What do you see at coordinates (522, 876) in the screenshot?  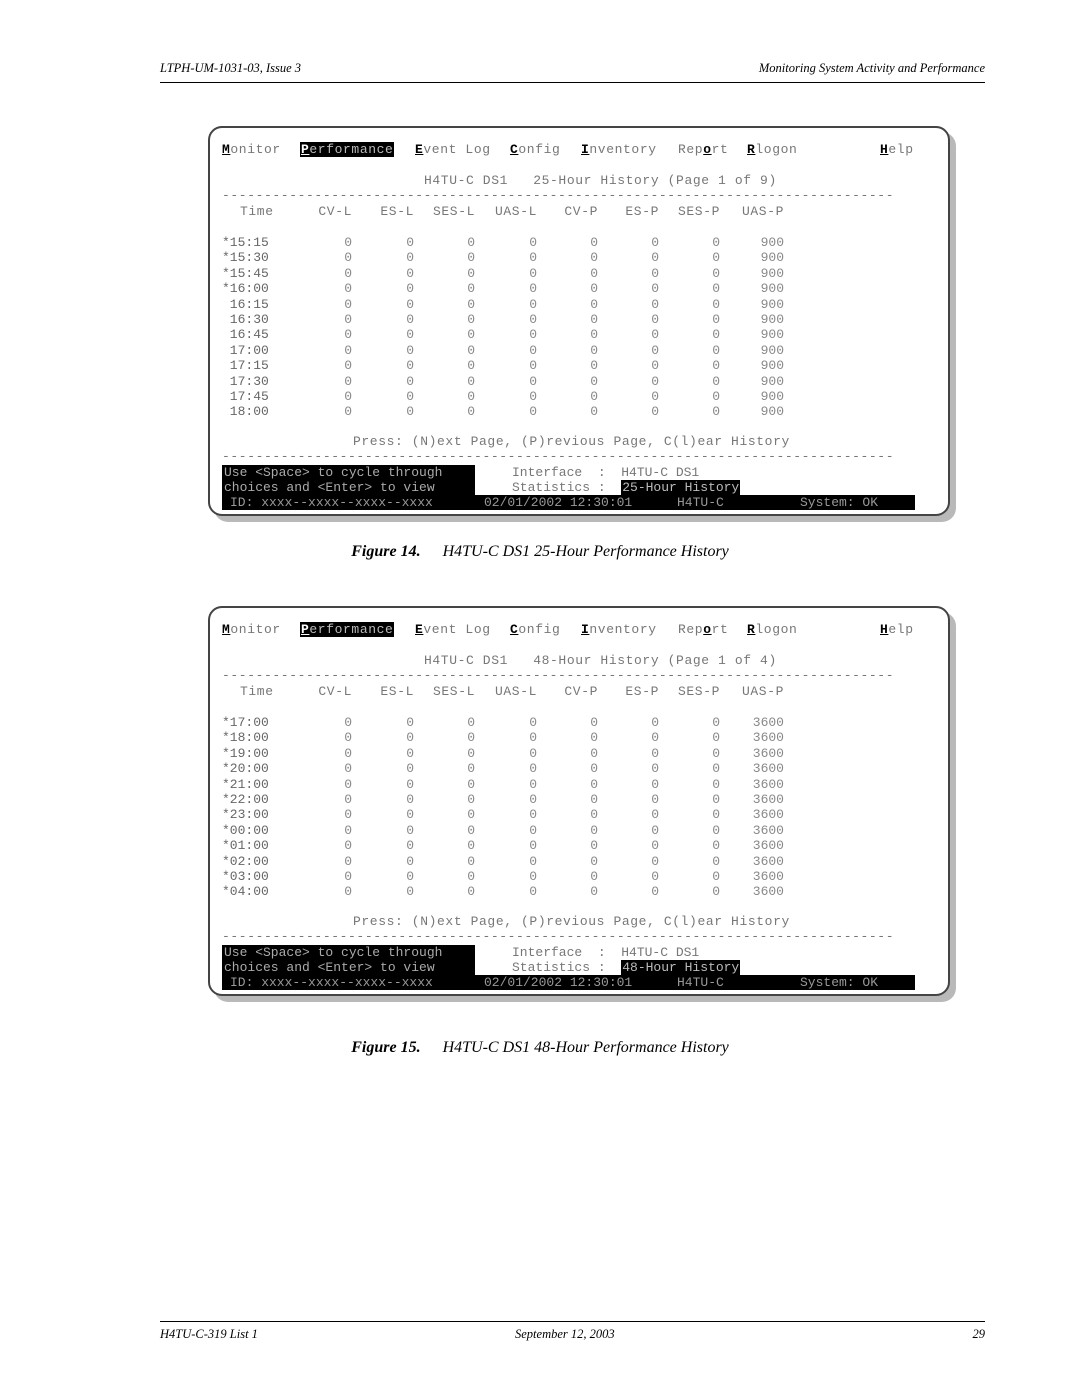 I see `table-row: *03:00 0 0 0 0 0 0 0 3600` at bounding box center [522, 876].